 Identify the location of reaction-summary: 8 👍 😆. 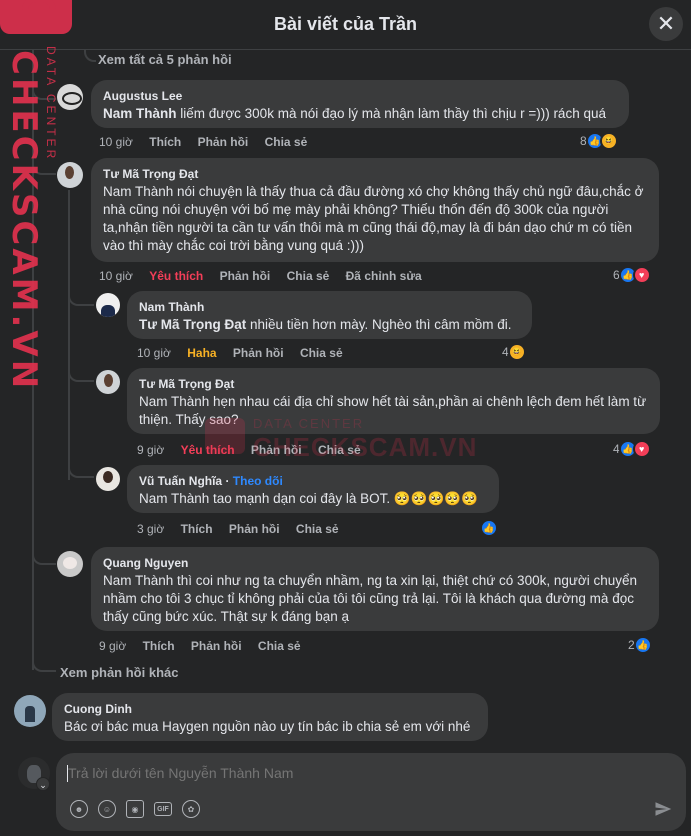
(599, 141).